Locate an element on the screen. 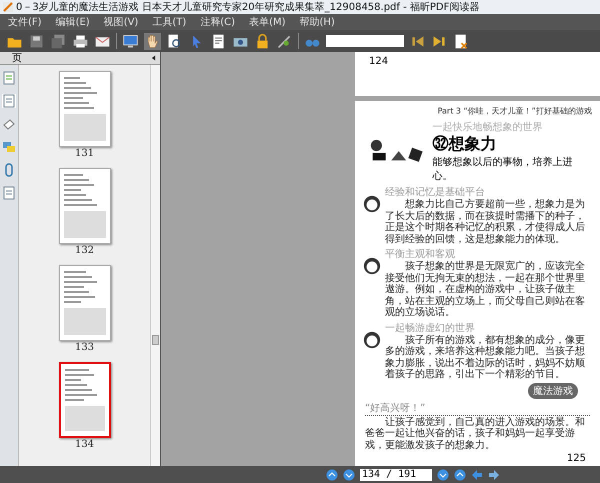 This screenshot has height=483, width=600. collapse-icon is located at coordinates (153, 58).